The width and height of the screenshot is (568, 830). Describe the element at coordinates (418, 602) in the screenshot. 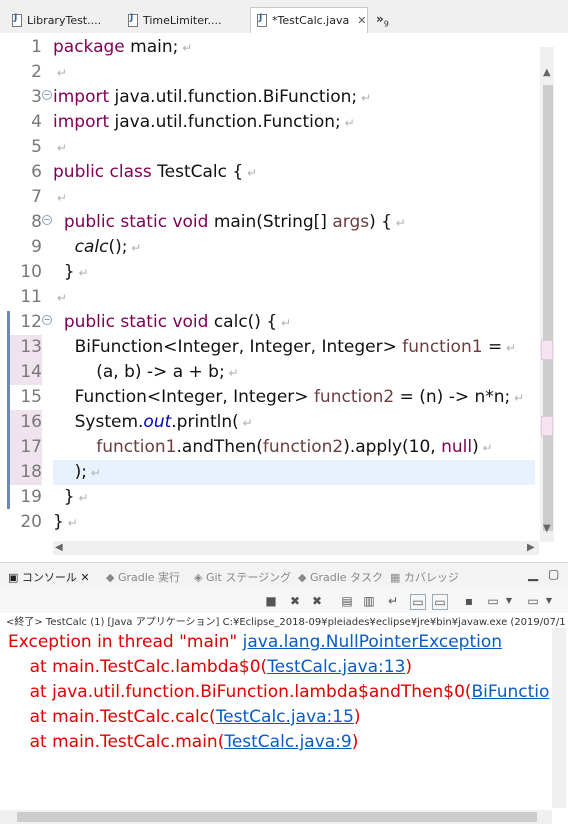

I see `show-on-stdout-icon: ▭` at that location.